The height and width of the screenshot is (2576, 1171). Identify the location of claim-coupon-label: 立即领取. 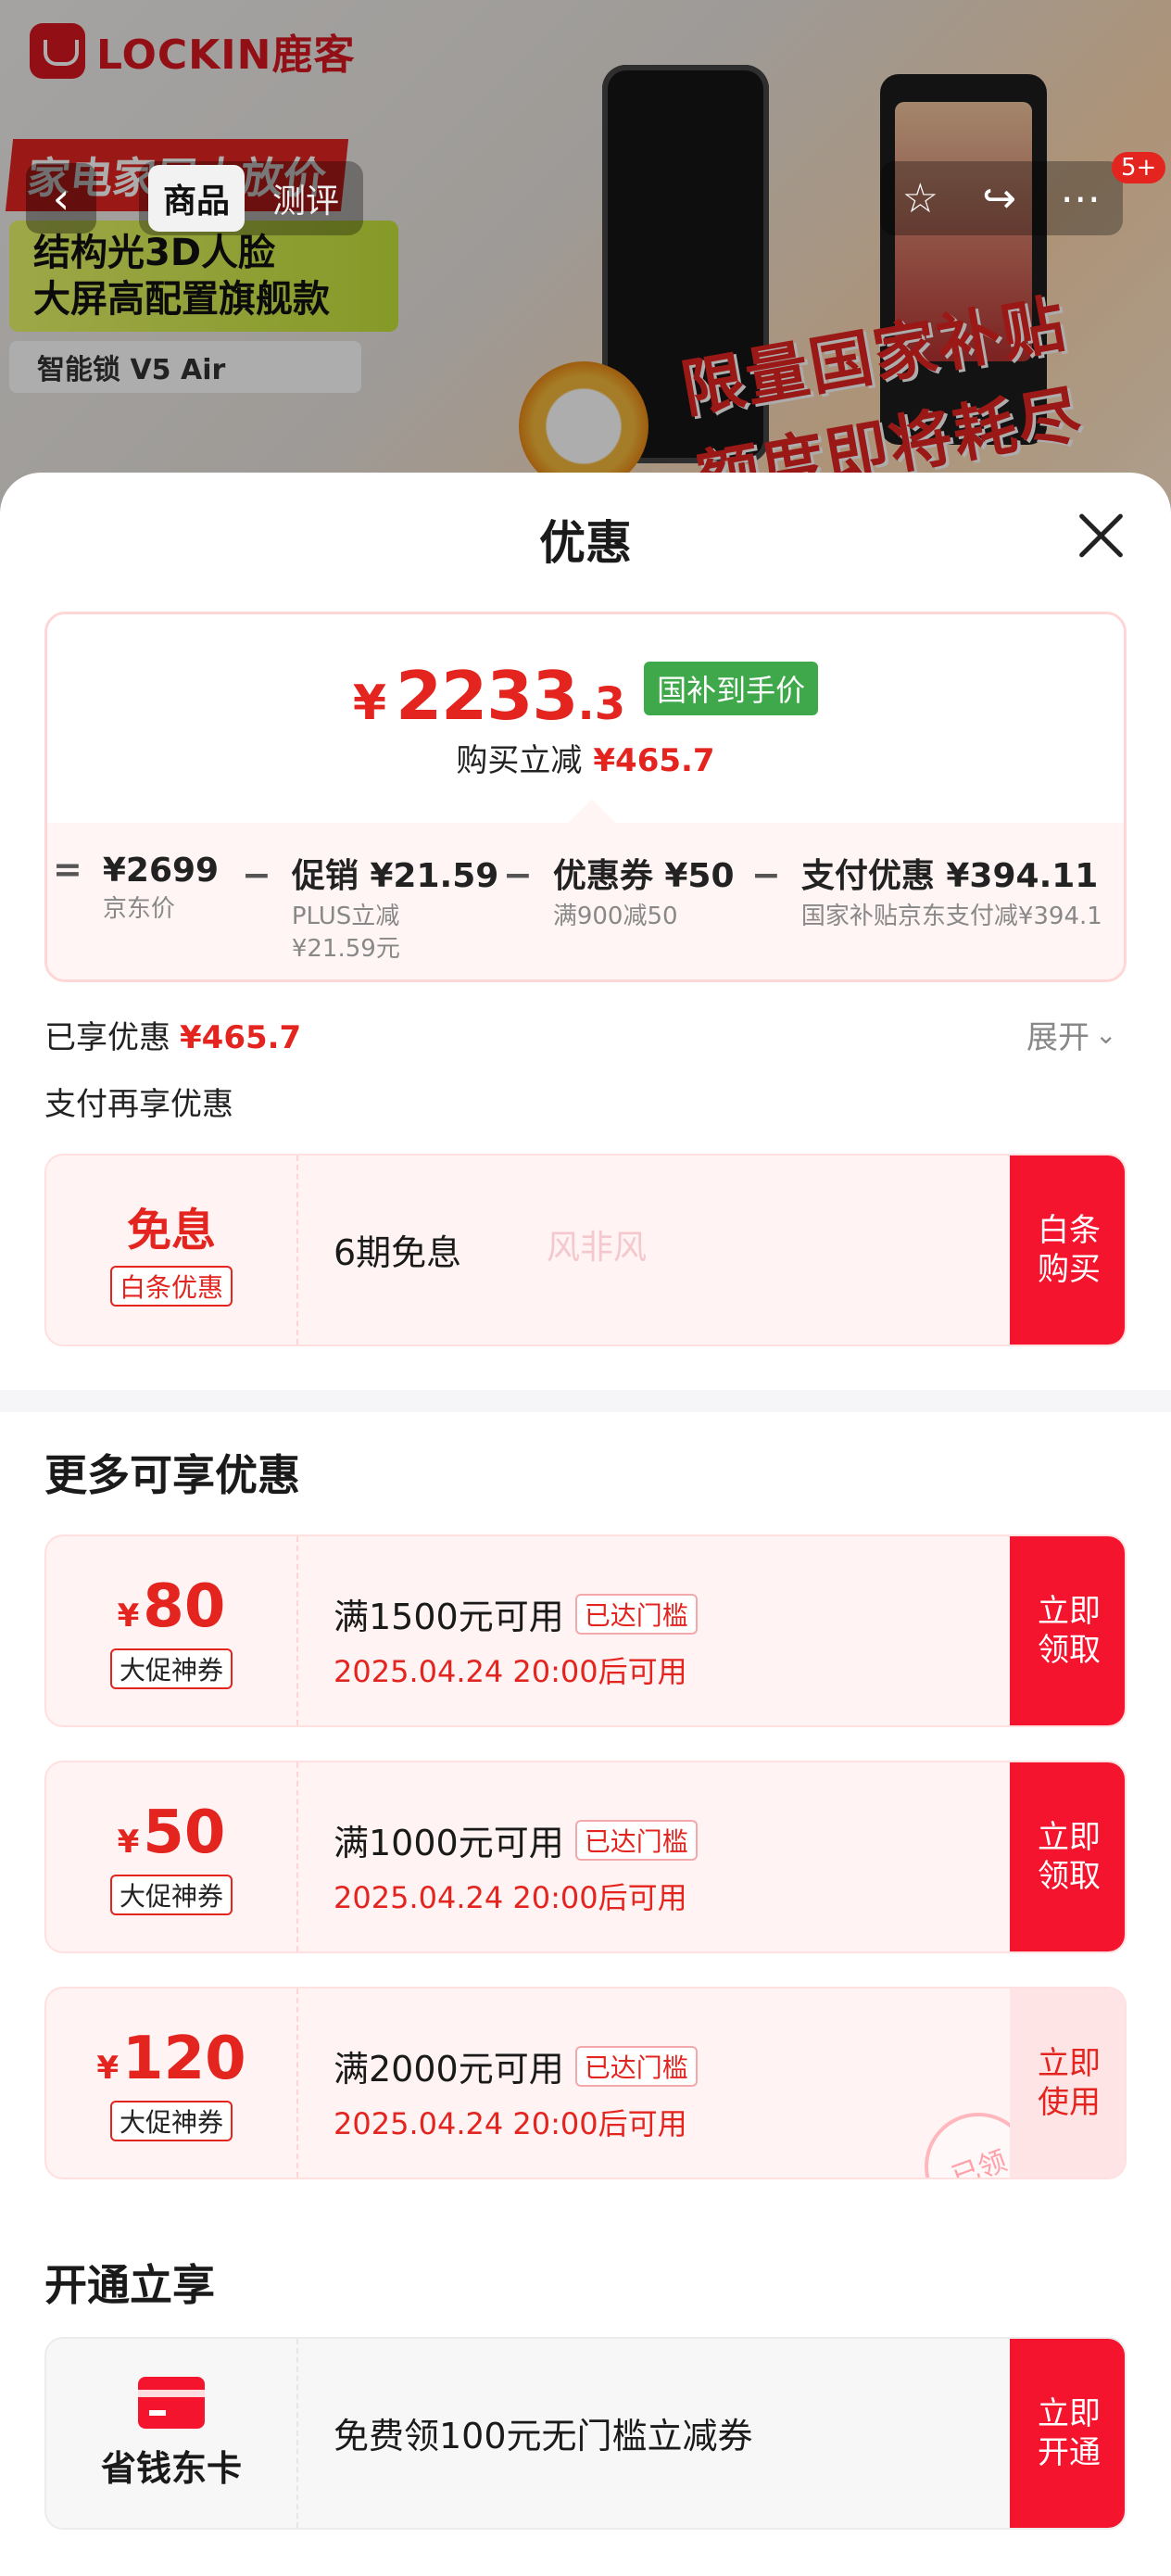
(1069, 1631).